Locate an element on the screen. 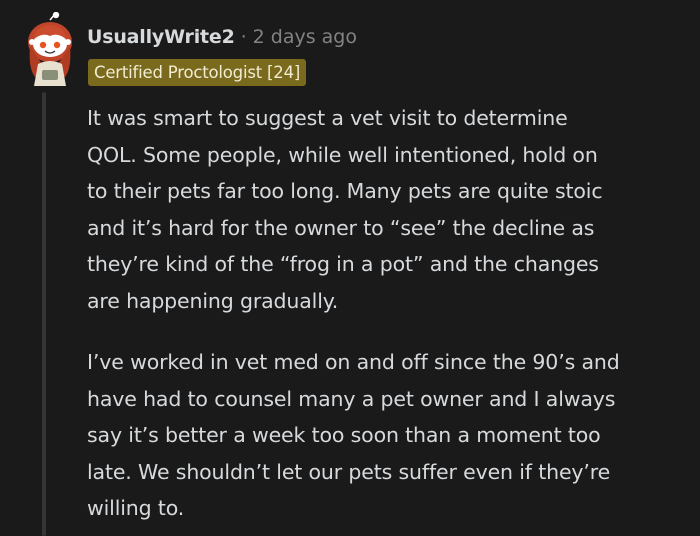 The image size is (700, 536). thread-line is located at coordinates (44, 314).